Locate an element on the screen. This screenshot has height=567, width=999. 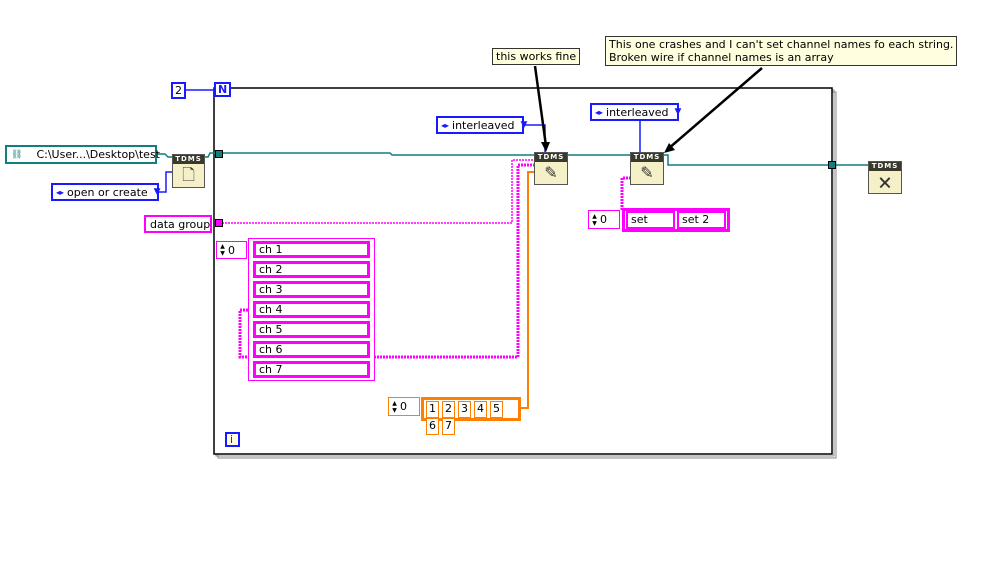
channel-name-element: ch 7 is located at coordinates (311, 369).